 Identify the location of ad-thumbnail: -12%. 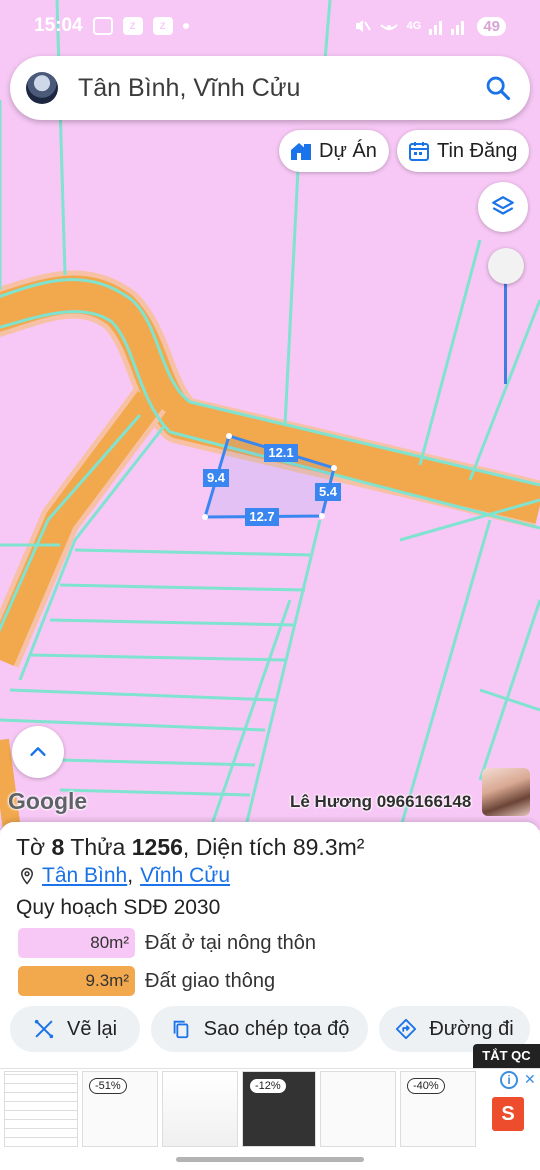
(279, 1109).